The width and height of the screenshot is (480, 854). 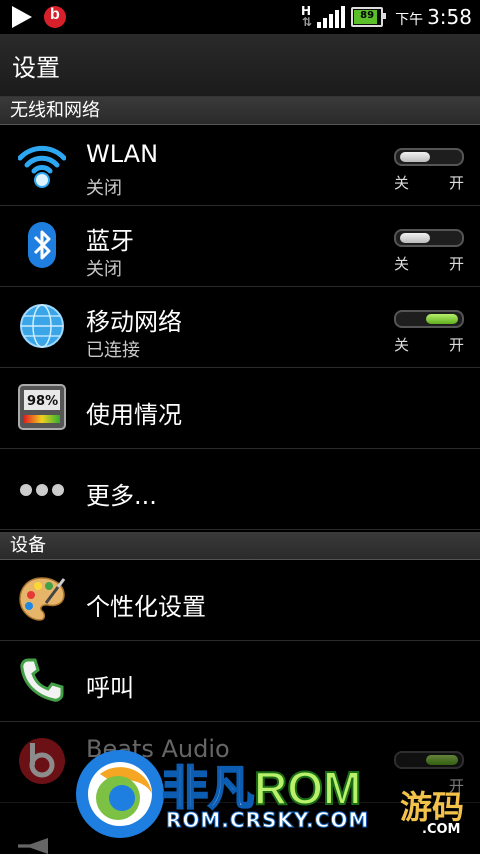 I want to click on status-bar: H ⇅ 89 下午3:58, so click(x=240, y=17).